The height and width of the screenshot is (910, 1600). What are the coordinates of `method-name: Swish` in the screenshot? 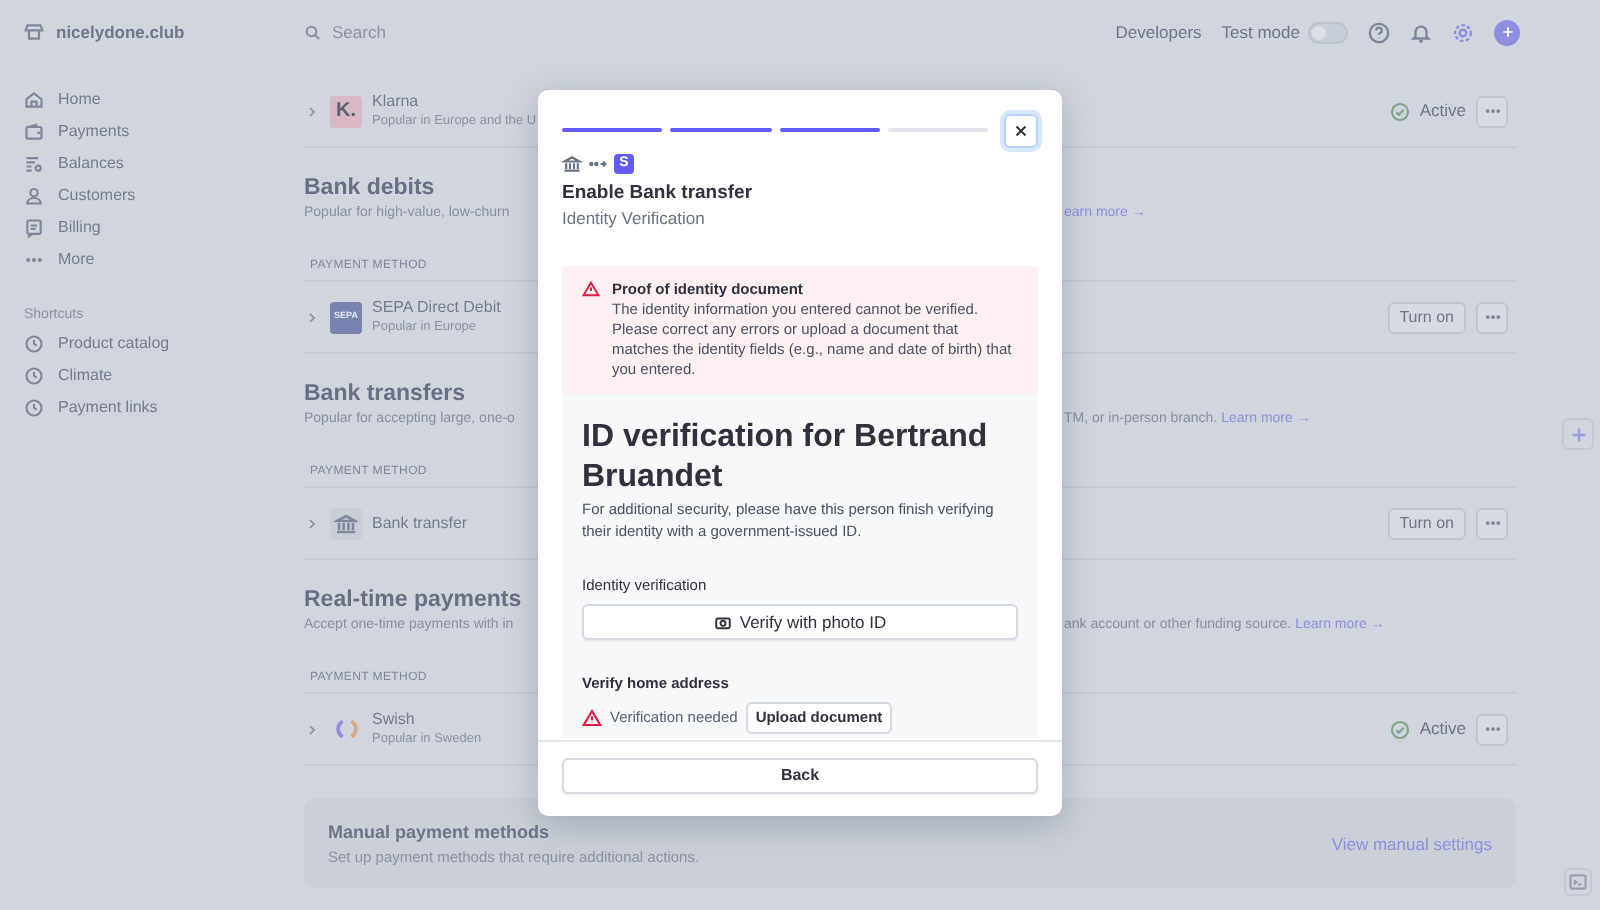 It's located at (394, 720).